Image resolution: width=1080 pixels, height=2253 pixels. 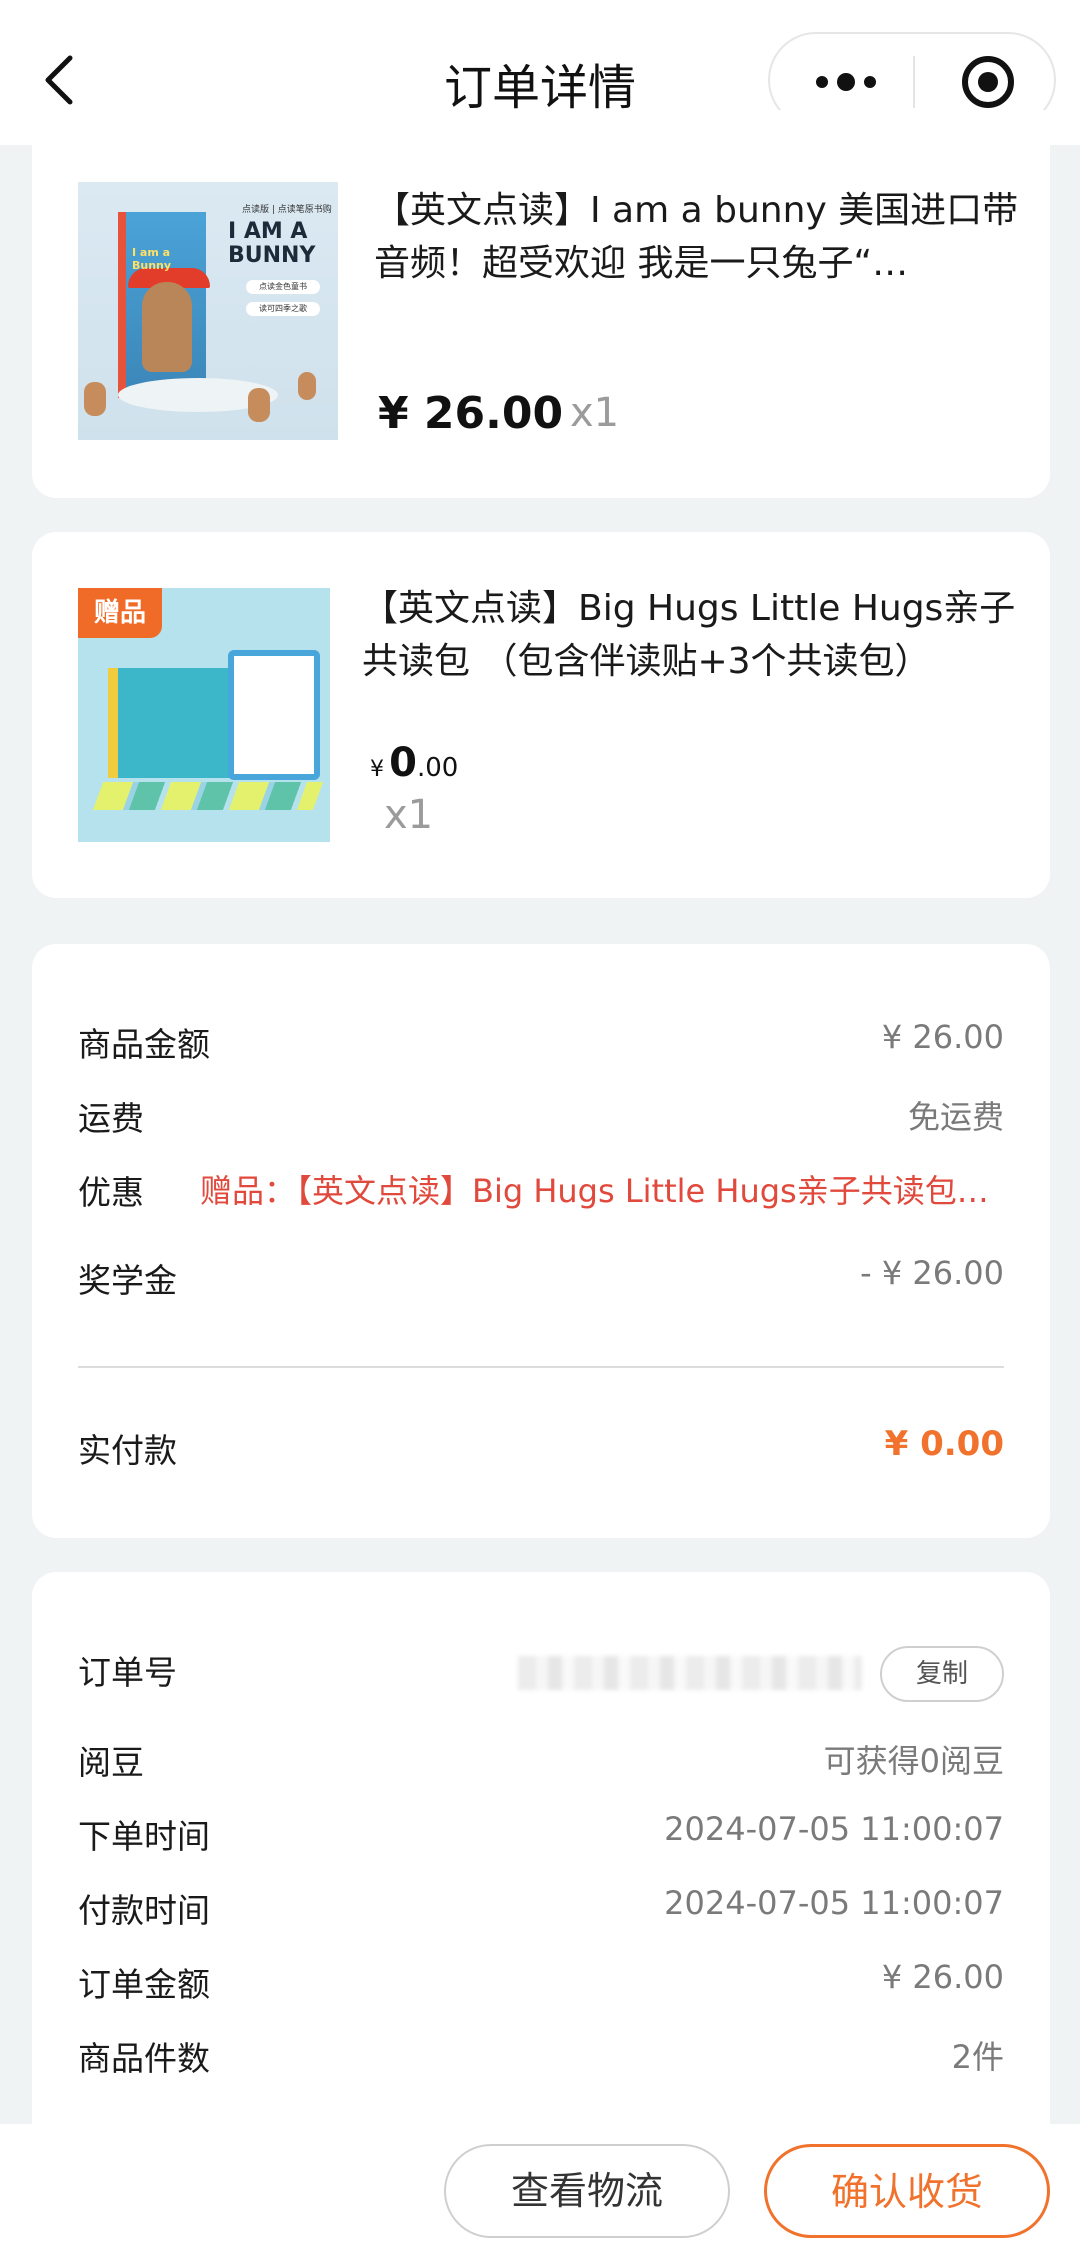 What do you see at coordinates (111, 1118) in the screenshot?
I see `shipping-label: 运费` at bounding box center [111, 1118].